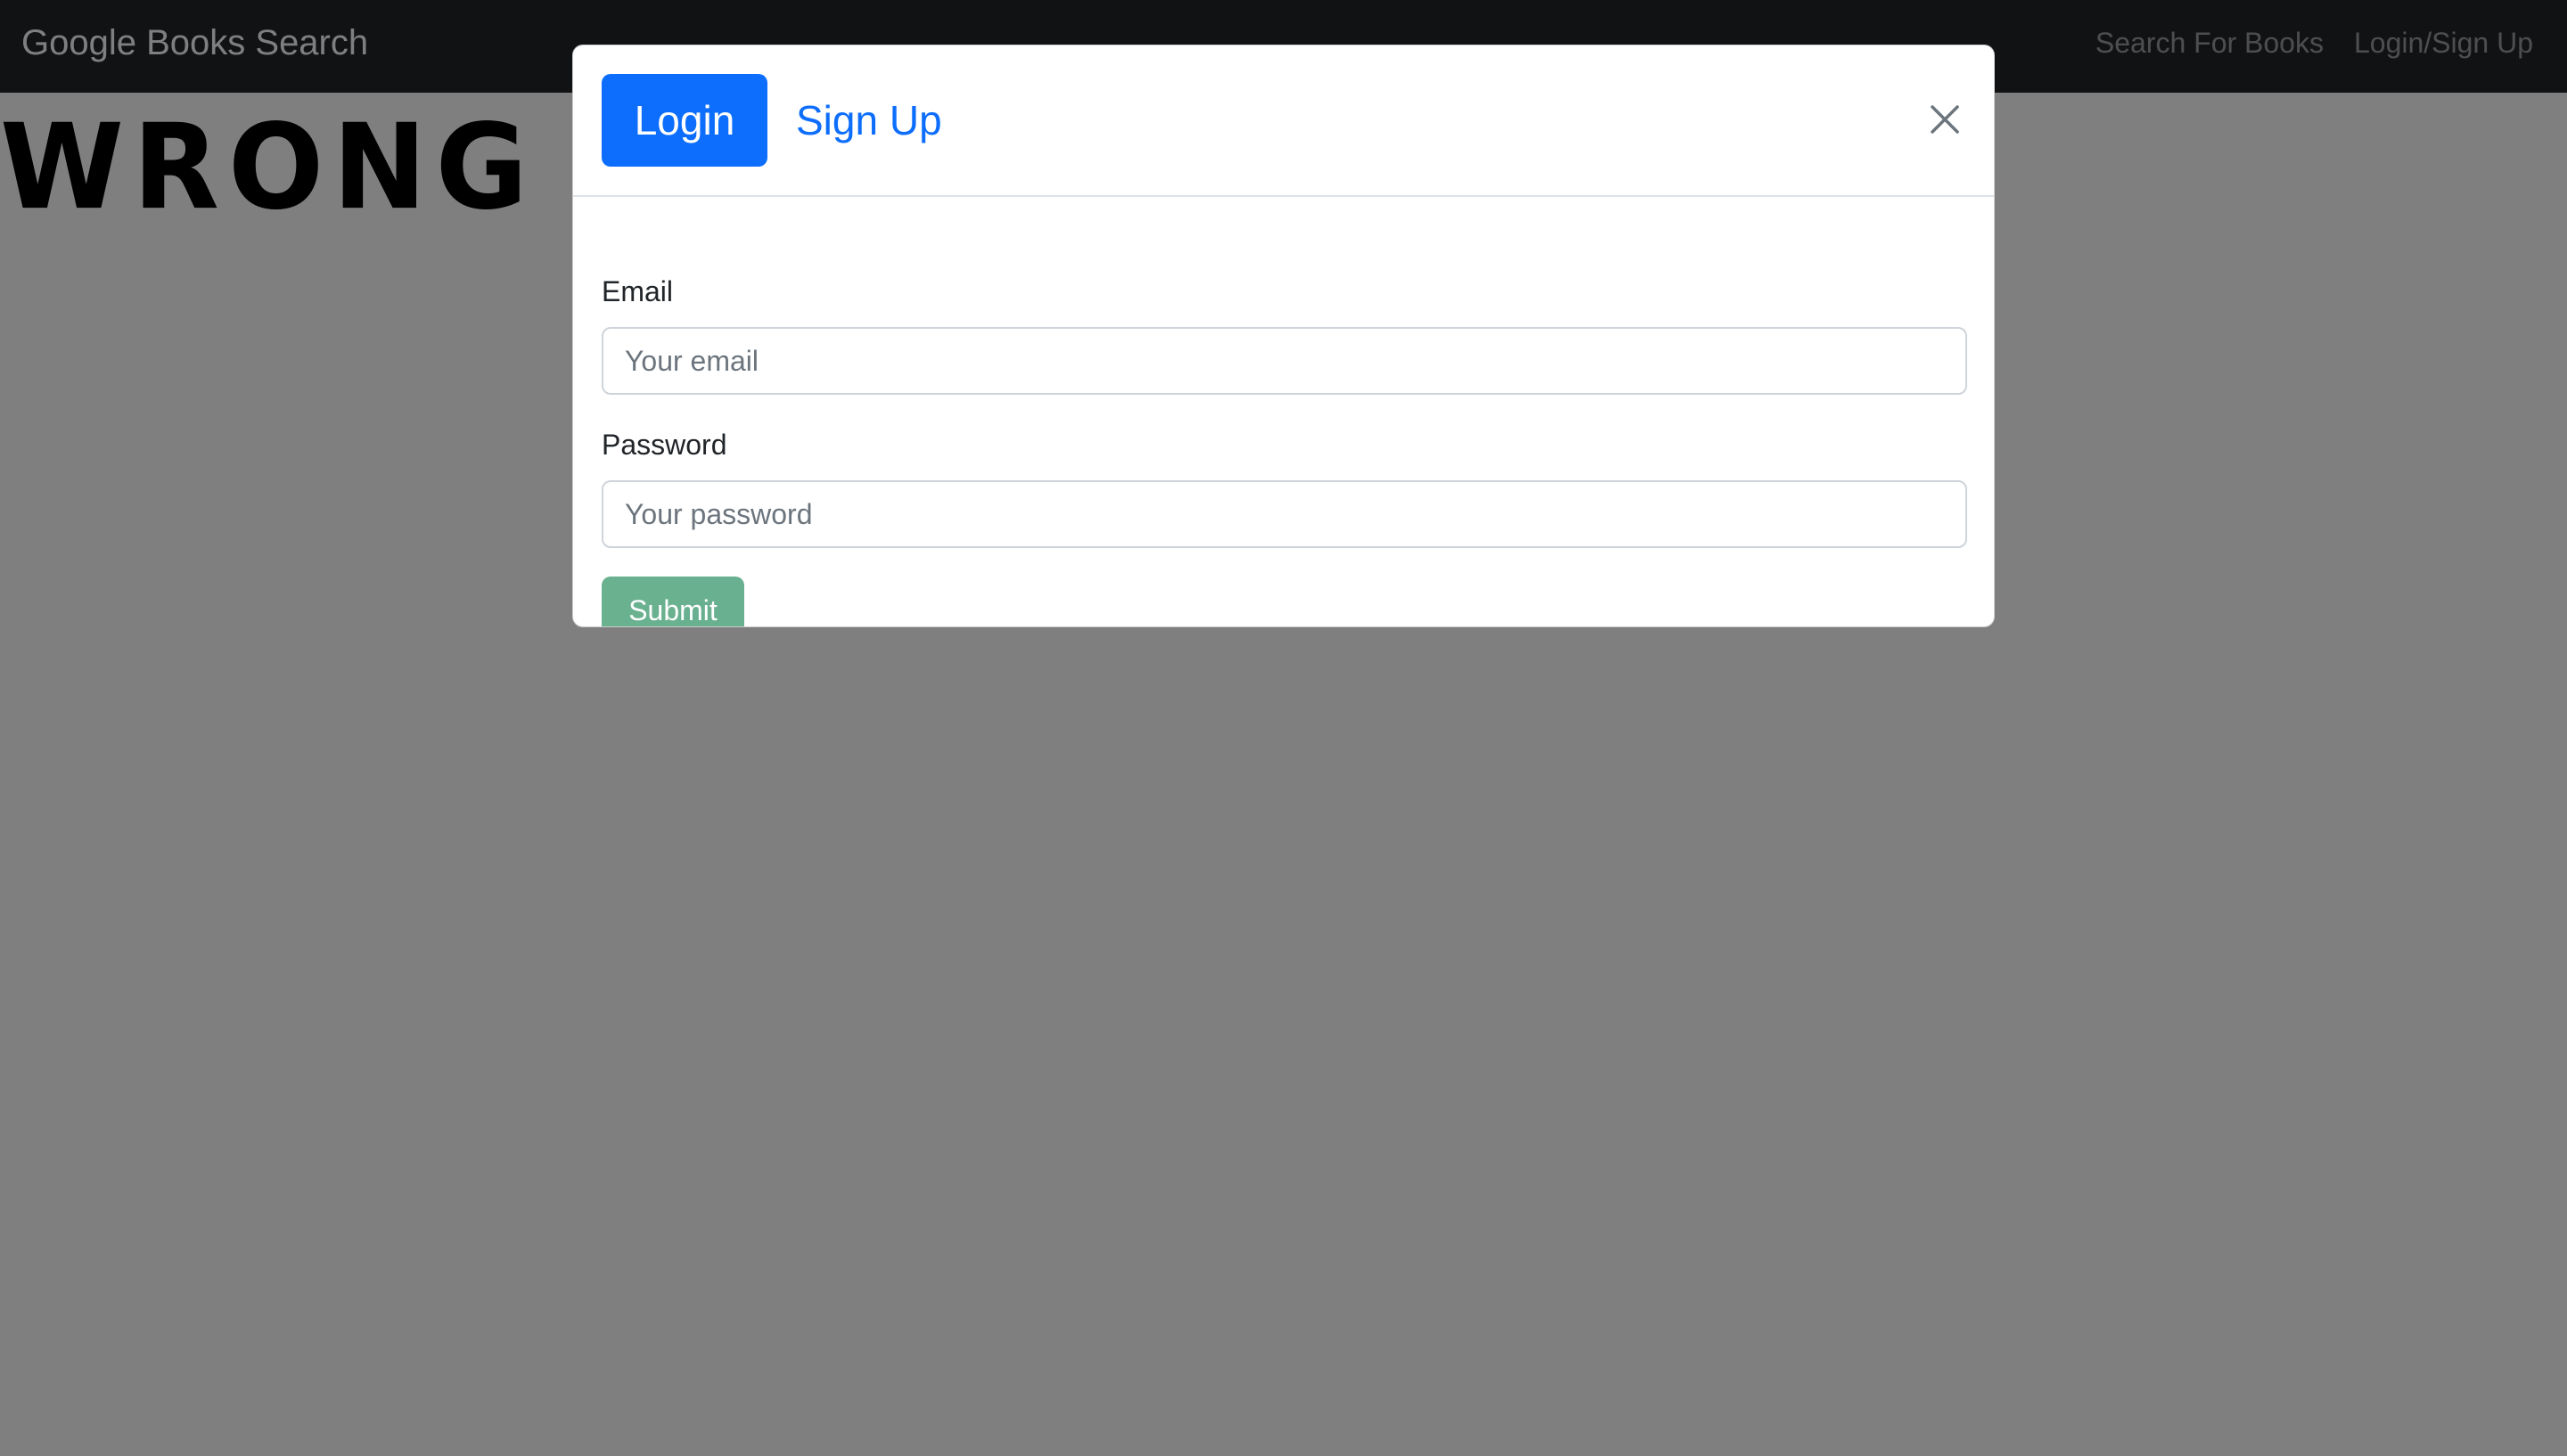 The width and height of the screenshot is (2567, 1456). I want to click on password-field, so click(1284, 514).